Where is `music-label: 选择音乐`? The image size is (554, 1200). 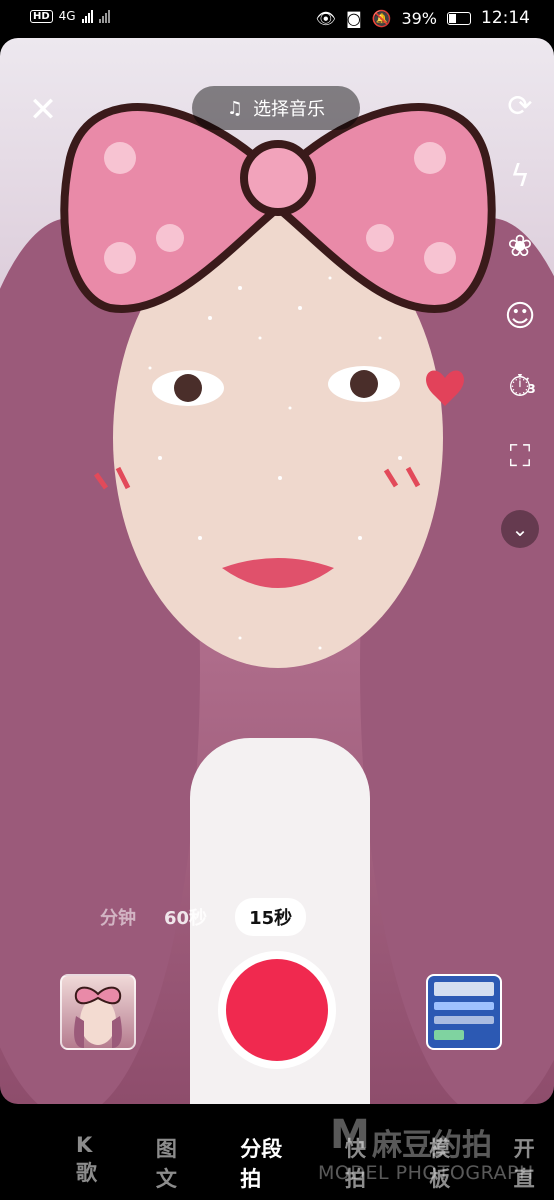
music-label: 选择音乐 is located at coordinates (289, 109).